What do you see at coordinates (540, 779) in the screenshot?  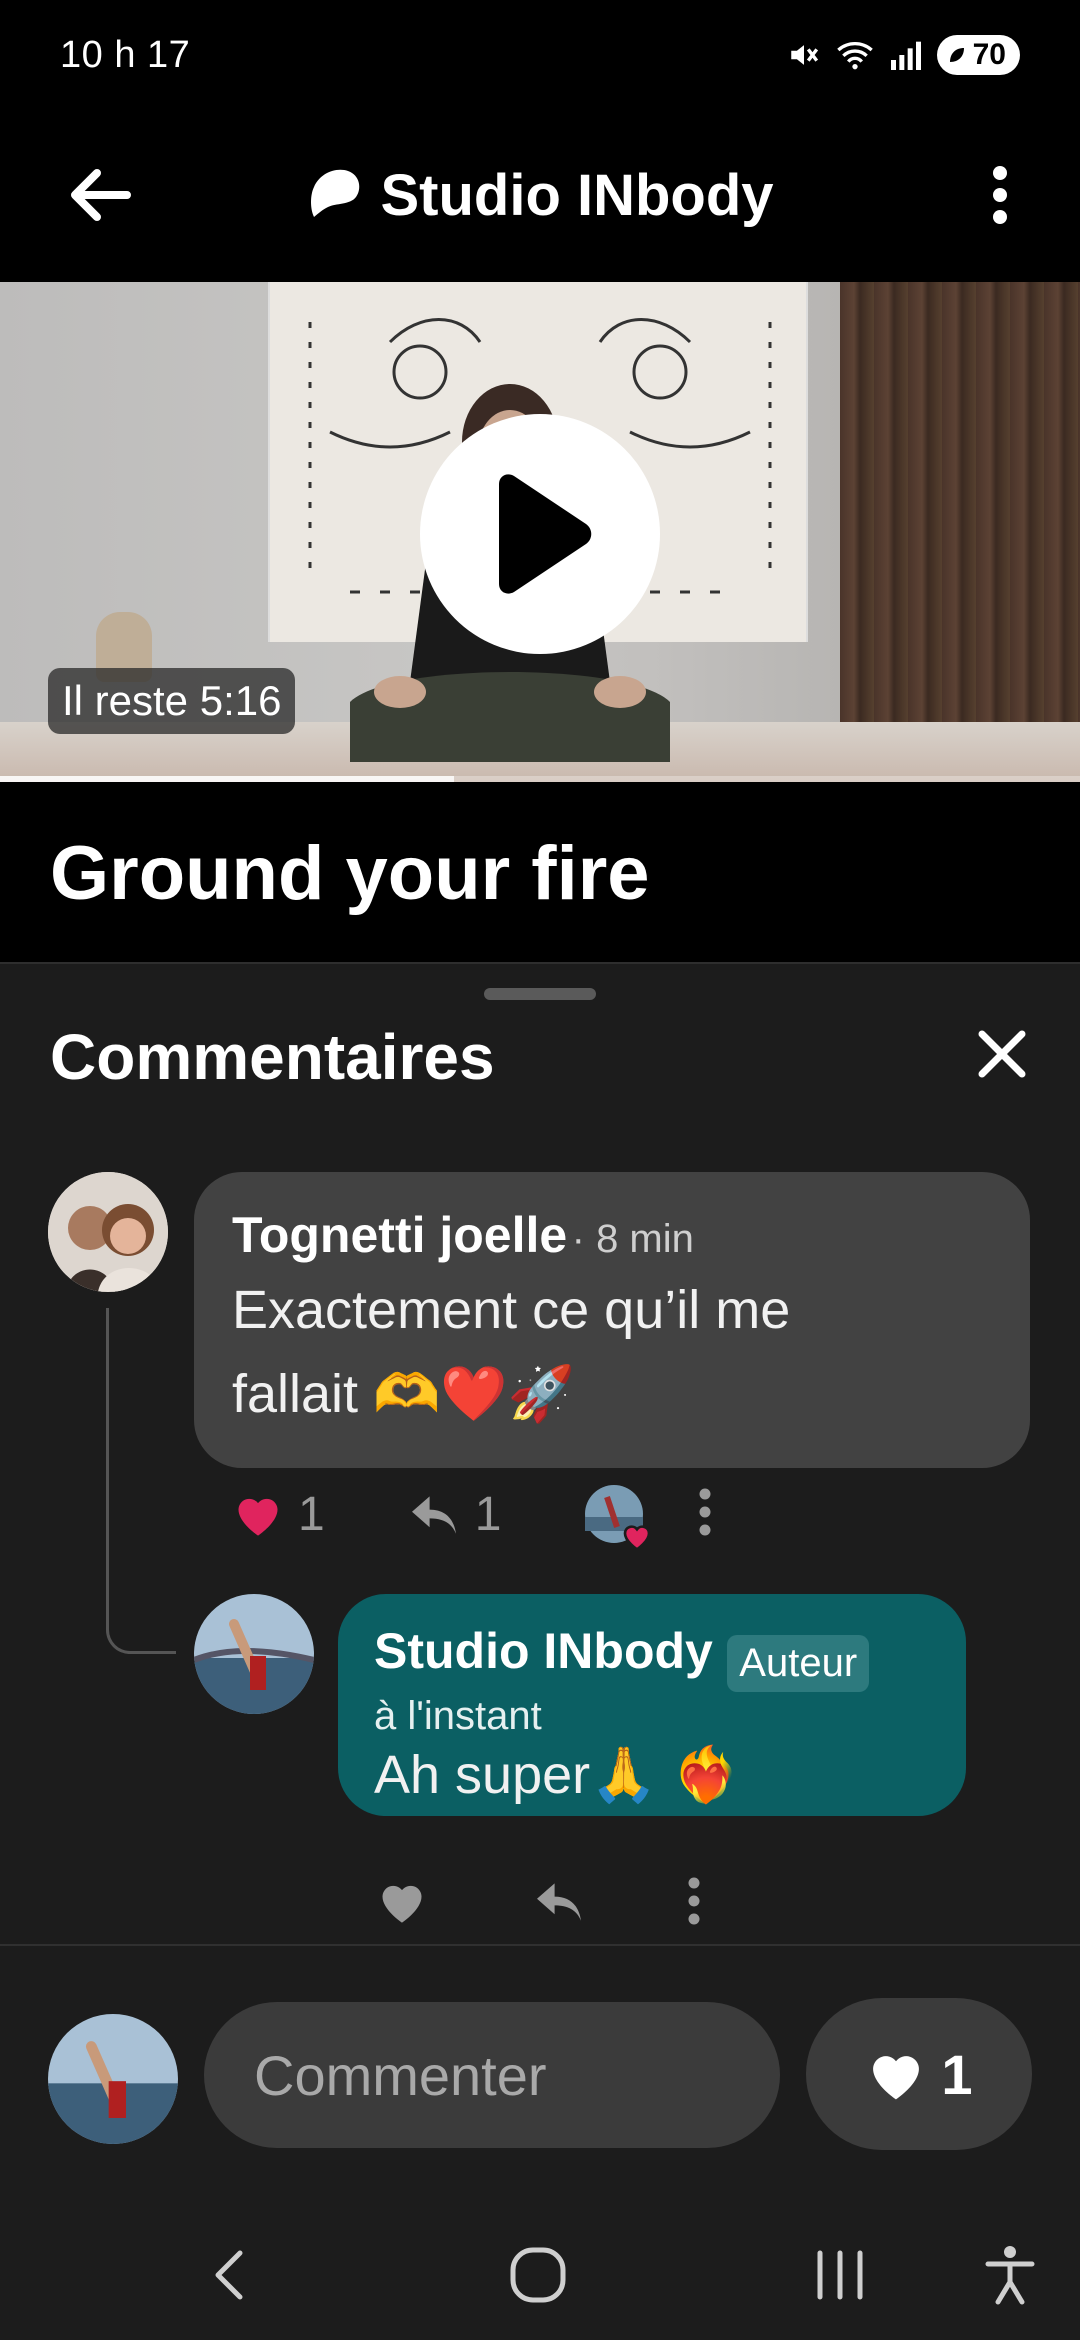 I see `video-progress-track` at bounding box center [540, 779].